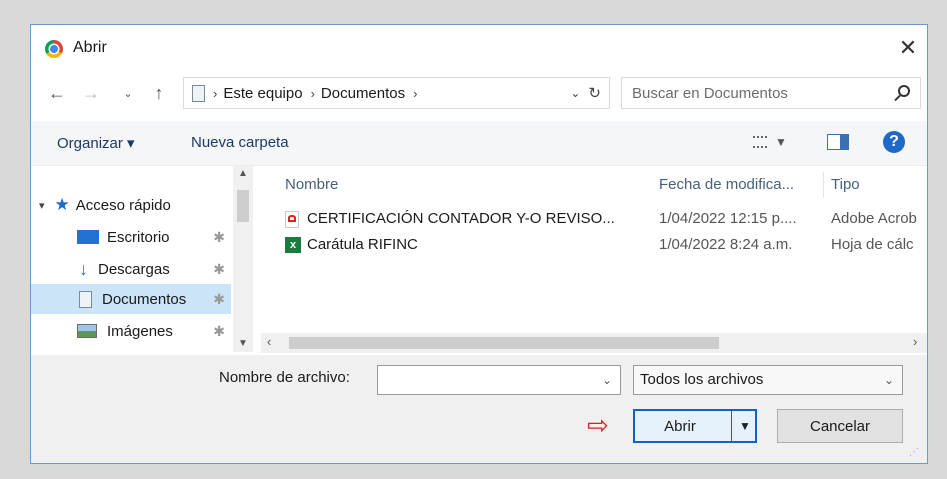  Describe the element at coordinates (362, 244) in the screenshot. I see `file-name: Carátula RIFINC` at that location.